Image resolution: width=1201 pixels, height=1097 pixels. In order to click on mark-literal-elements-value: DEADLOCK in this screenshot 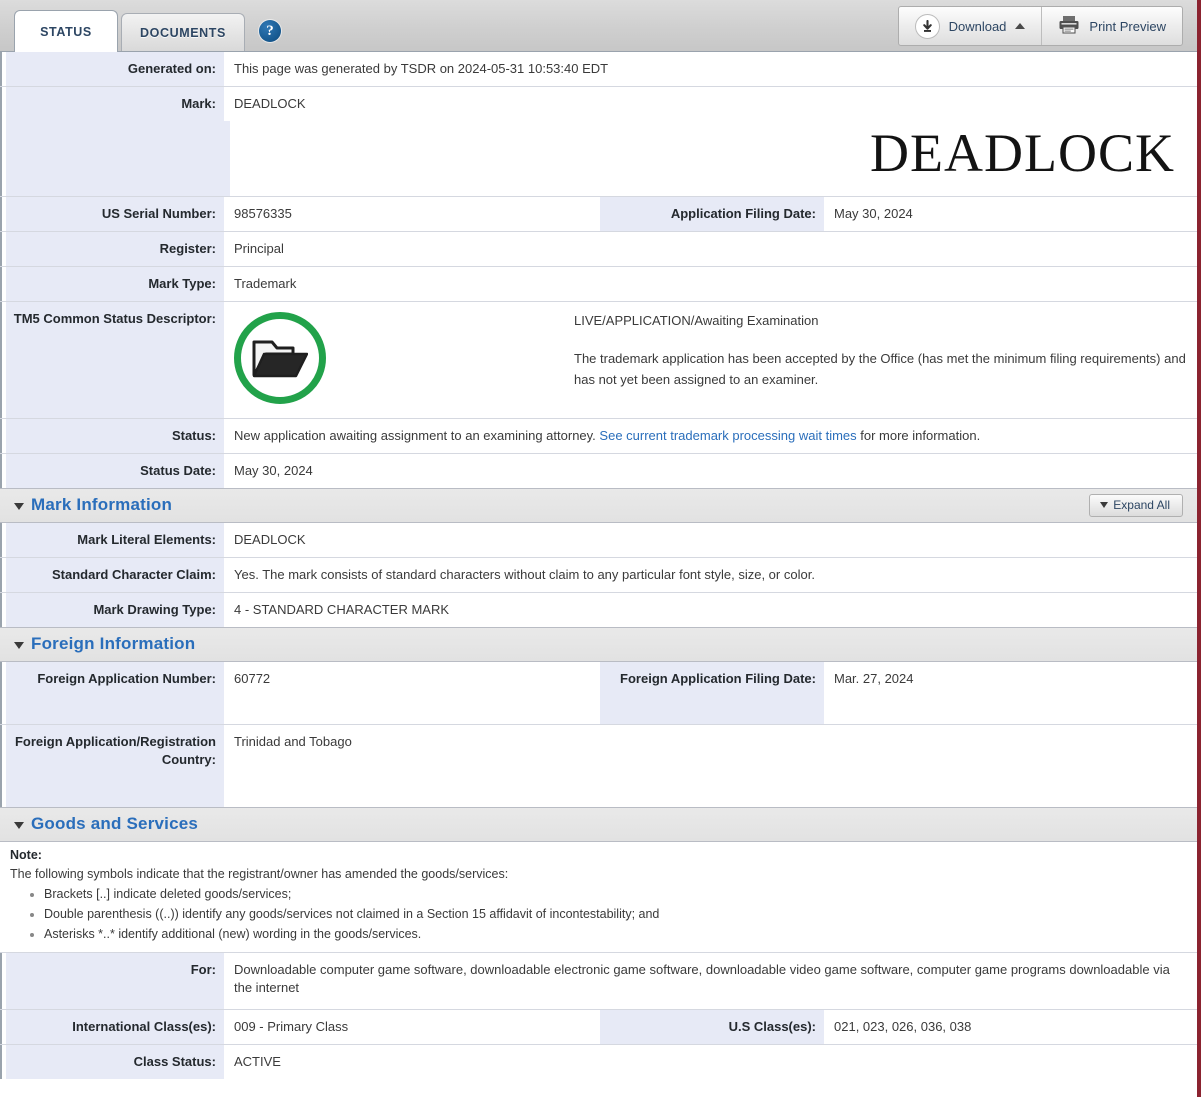, I will do `click(710, 539)`.